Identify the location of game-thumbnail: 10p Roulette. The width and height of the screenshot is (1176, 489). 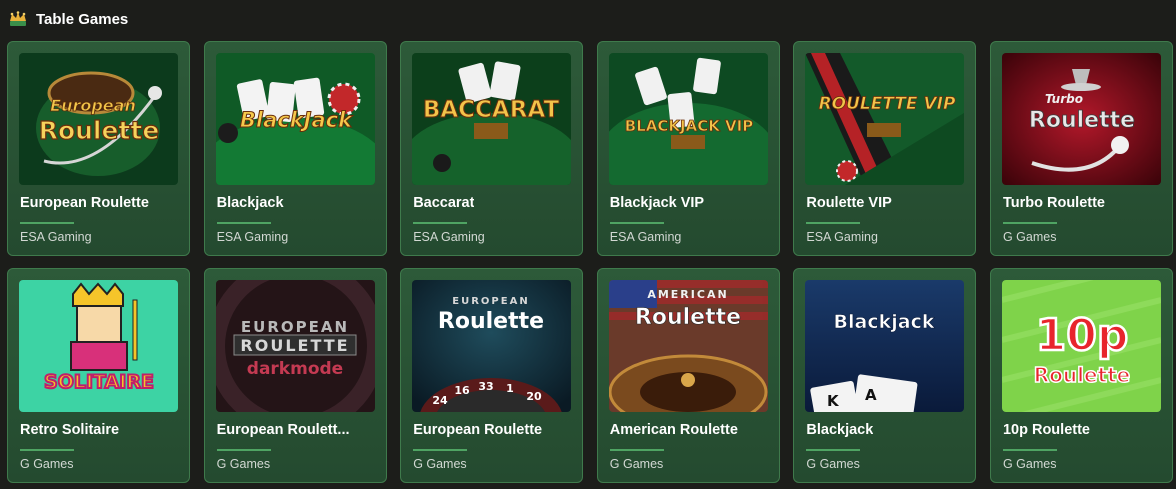
(1081, 346).